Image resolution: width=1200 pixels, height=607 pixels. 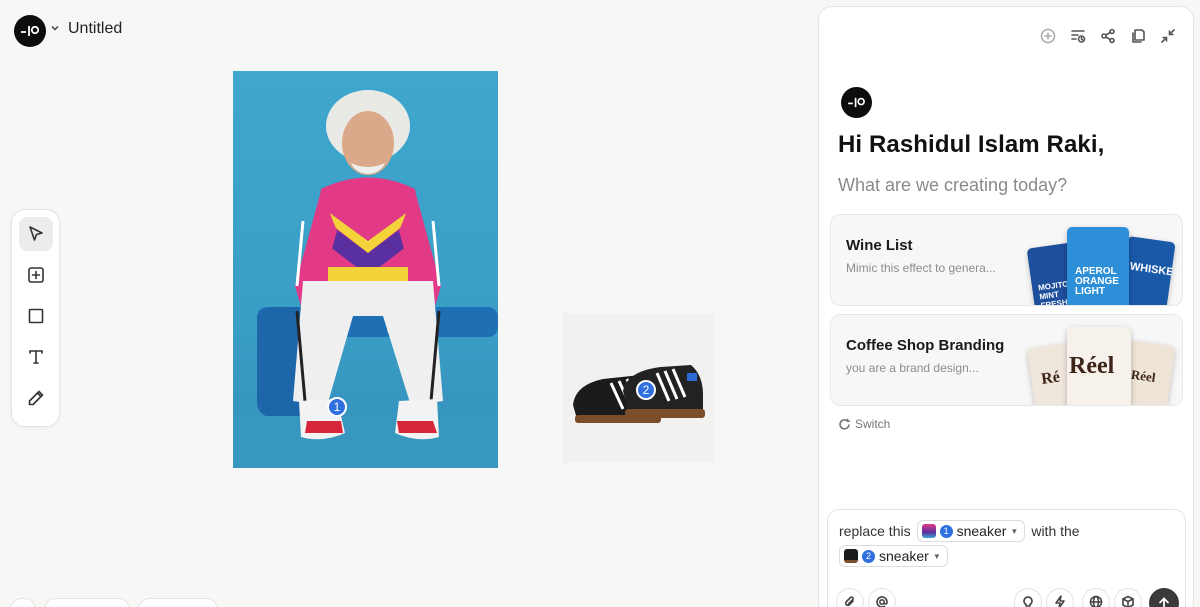 I want to click on share-icon, so click(x=1108, y=36).